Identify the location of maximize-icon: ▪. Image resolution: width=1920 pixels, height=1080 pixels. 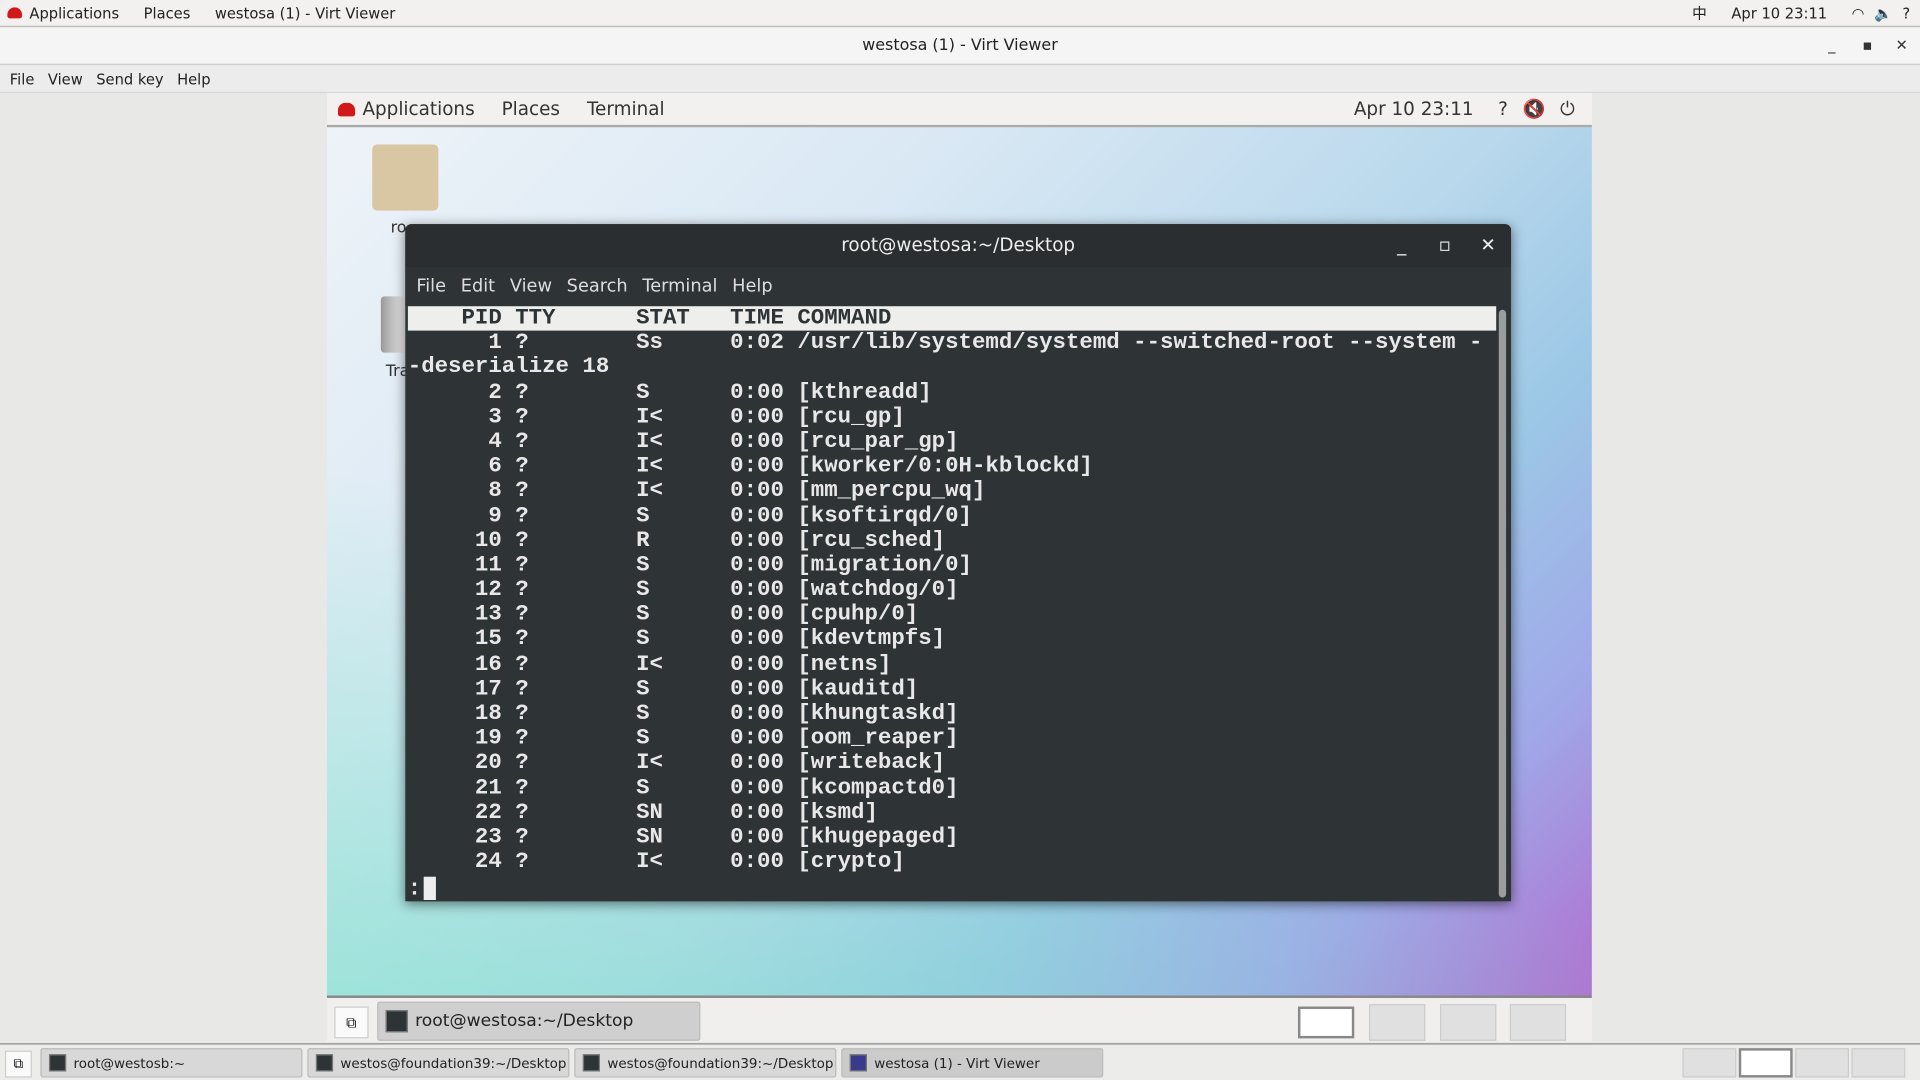
(1867, 46).